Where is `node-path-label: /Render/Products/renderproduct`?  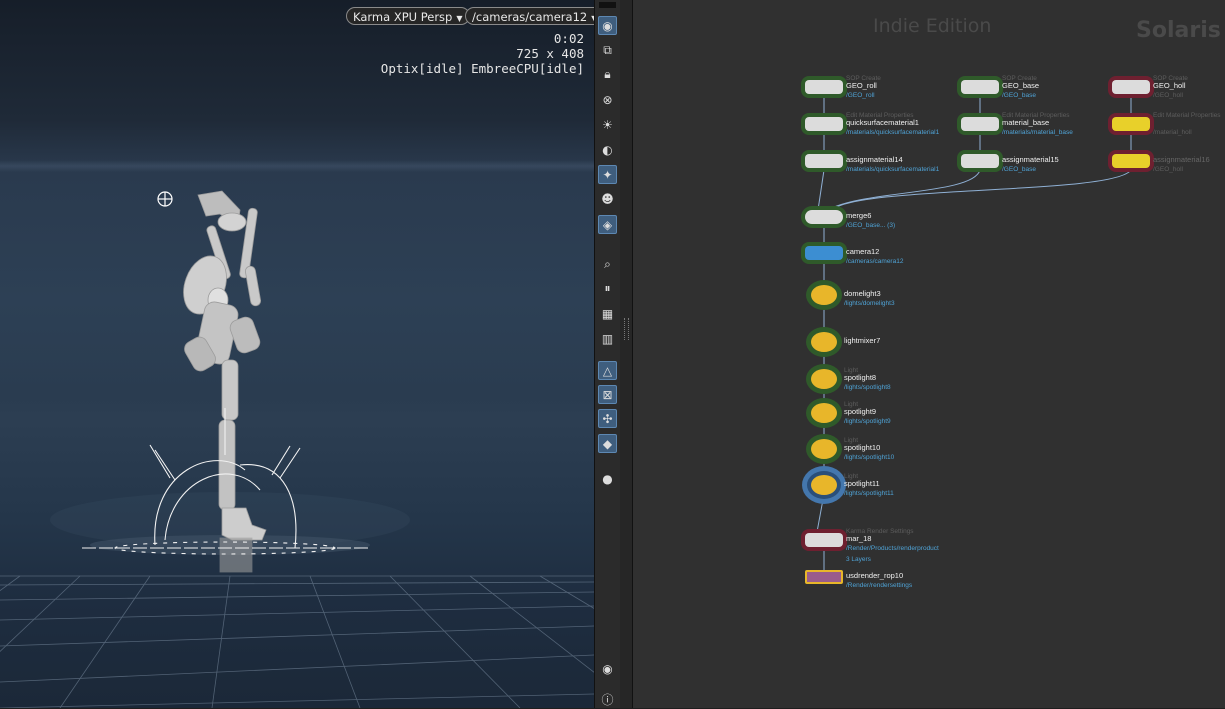 node-path-label: /Render/Products/renderproduct is located at coordinates (892, 548).